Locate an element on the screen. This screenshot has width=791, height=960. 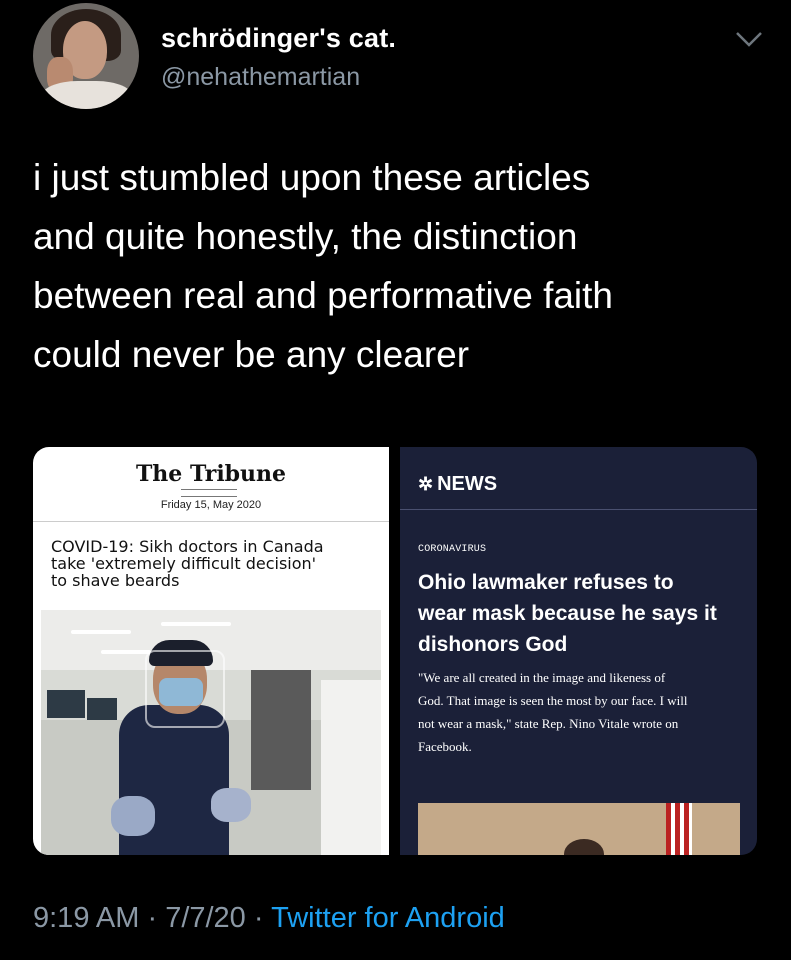
headline-line: to shave beards is located at coordinates (115, 580).